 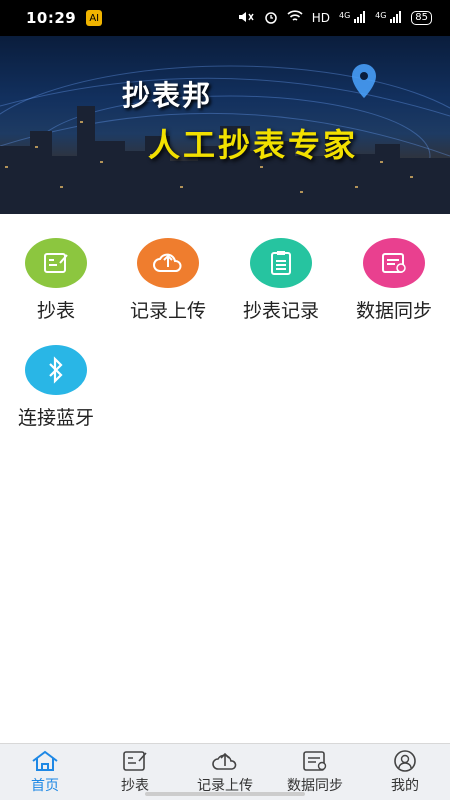 What do you see at coordinates (334, 18) in the screenshot?
I see `status-indicators: HD 4G 4G 85` at bounding box center [334, 18].